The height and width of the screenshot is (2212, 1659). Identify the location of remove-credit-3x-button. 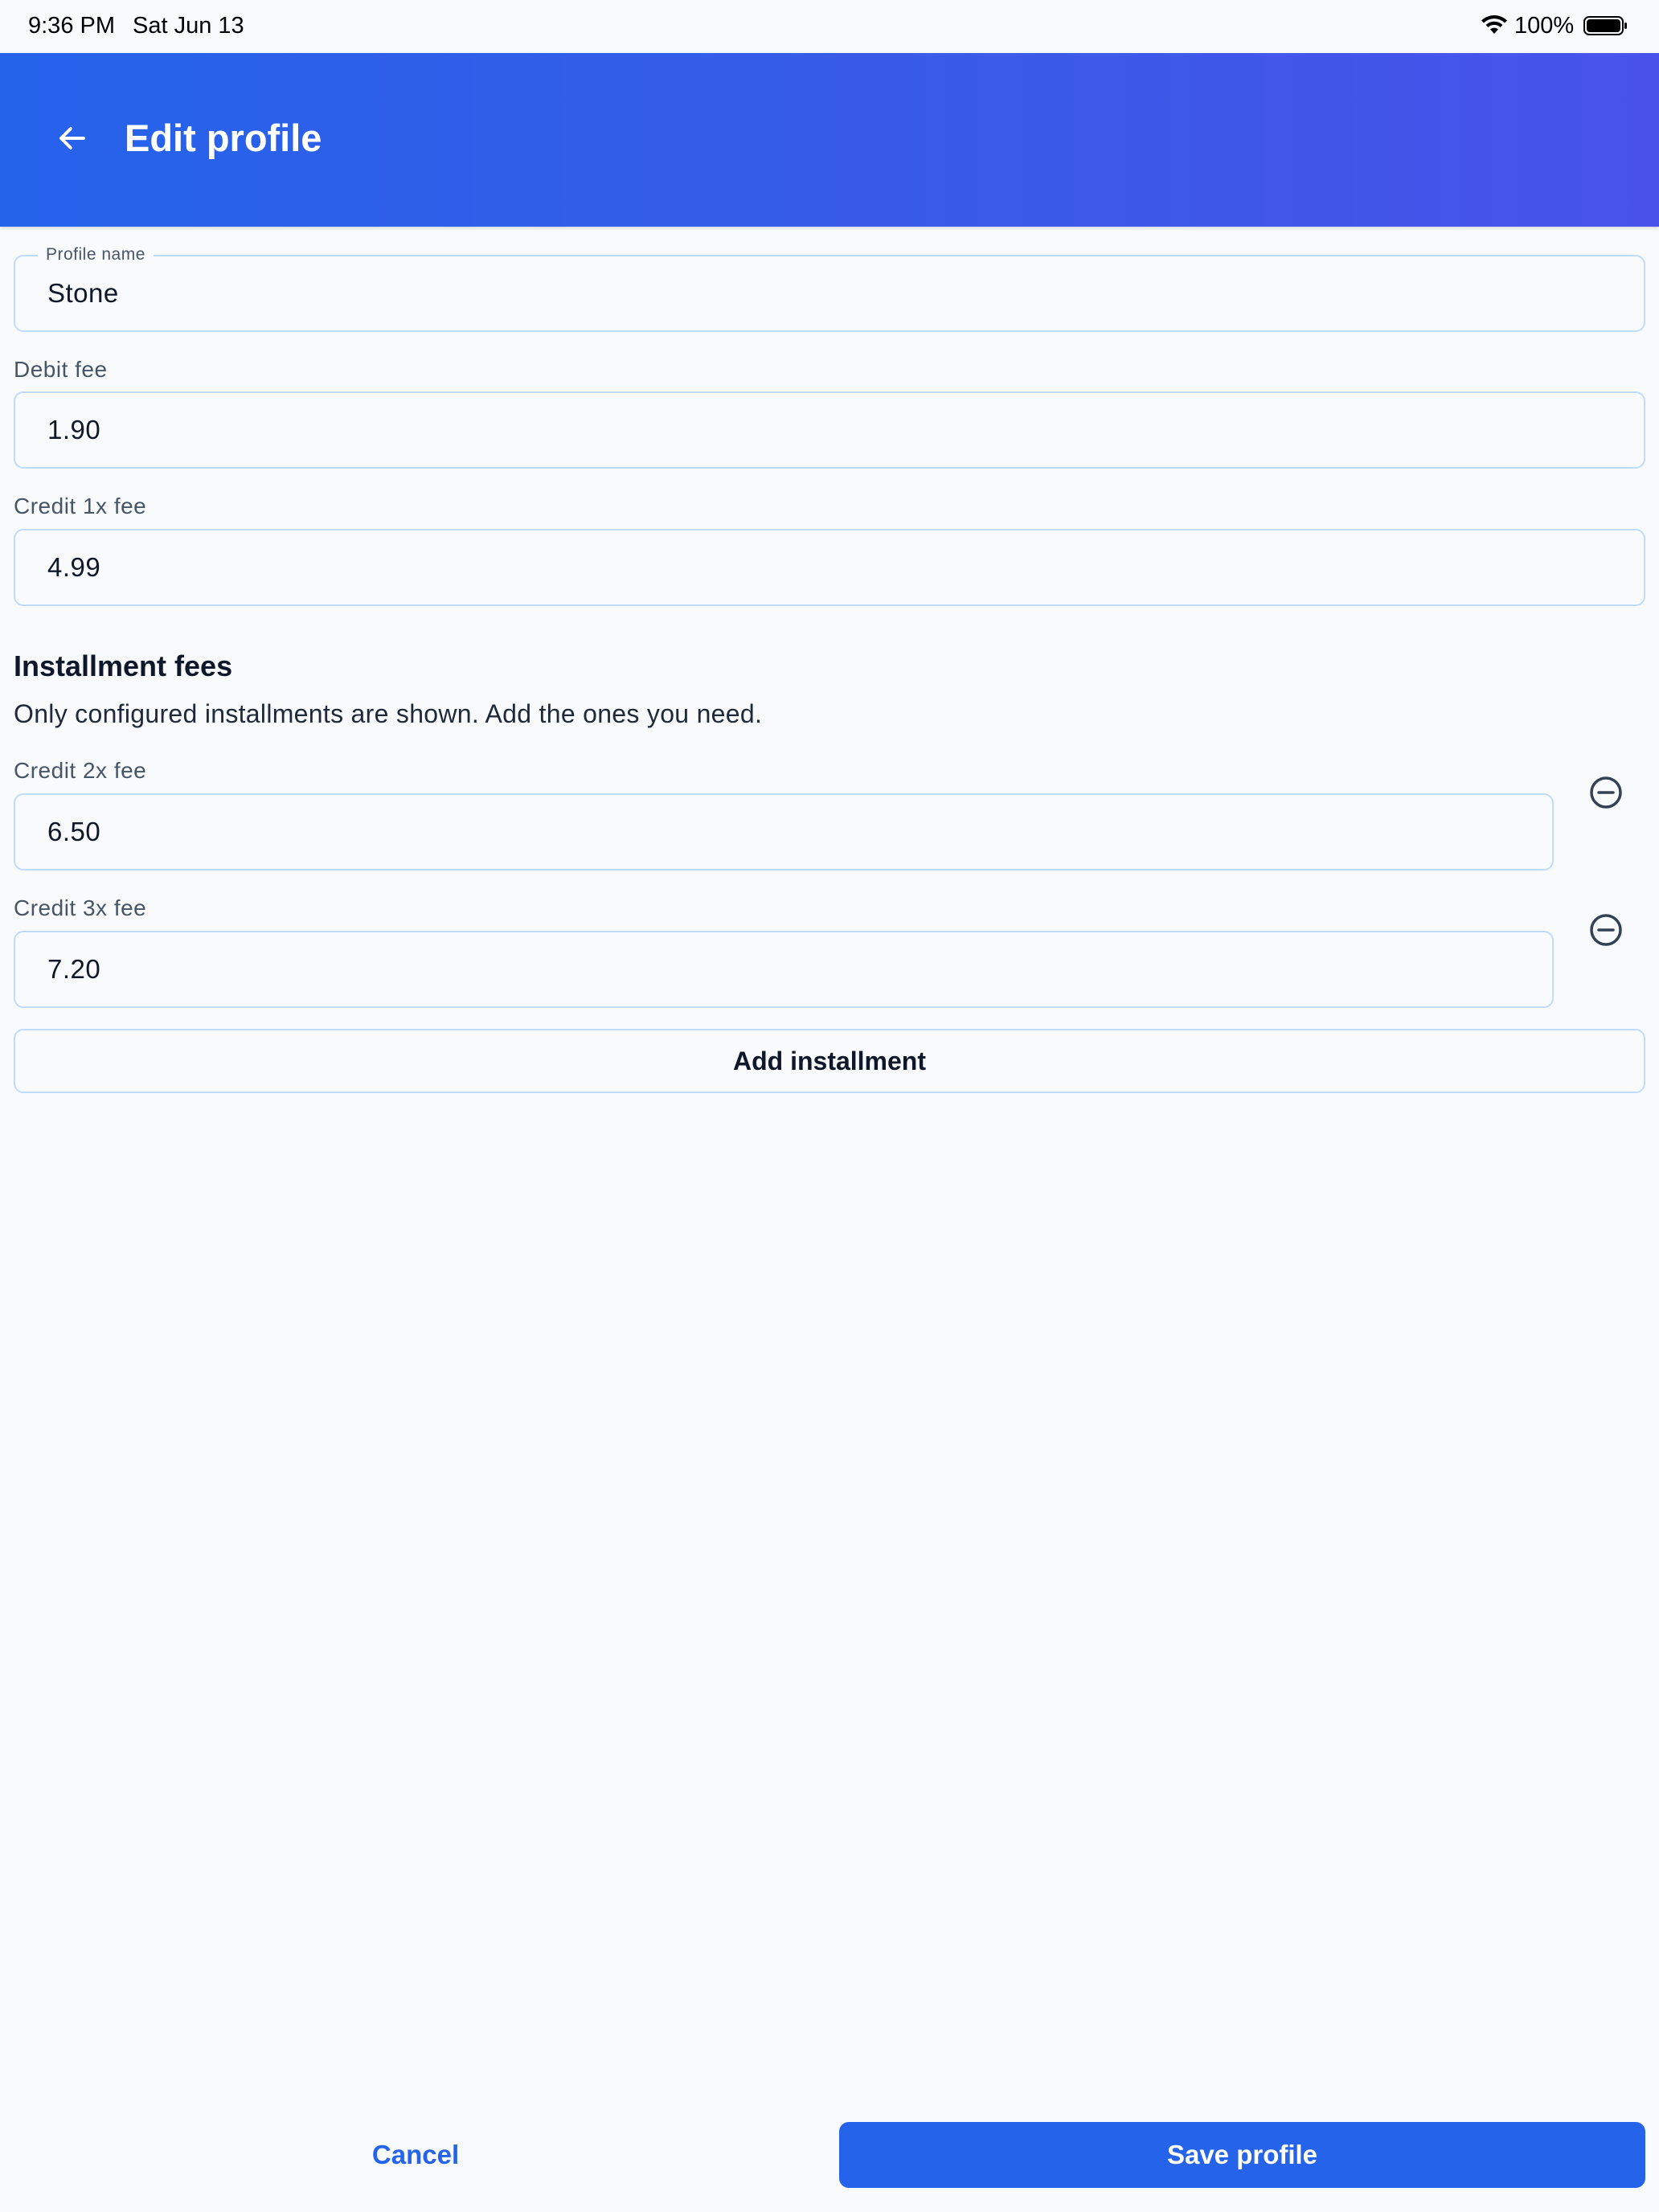
(1605, 929).